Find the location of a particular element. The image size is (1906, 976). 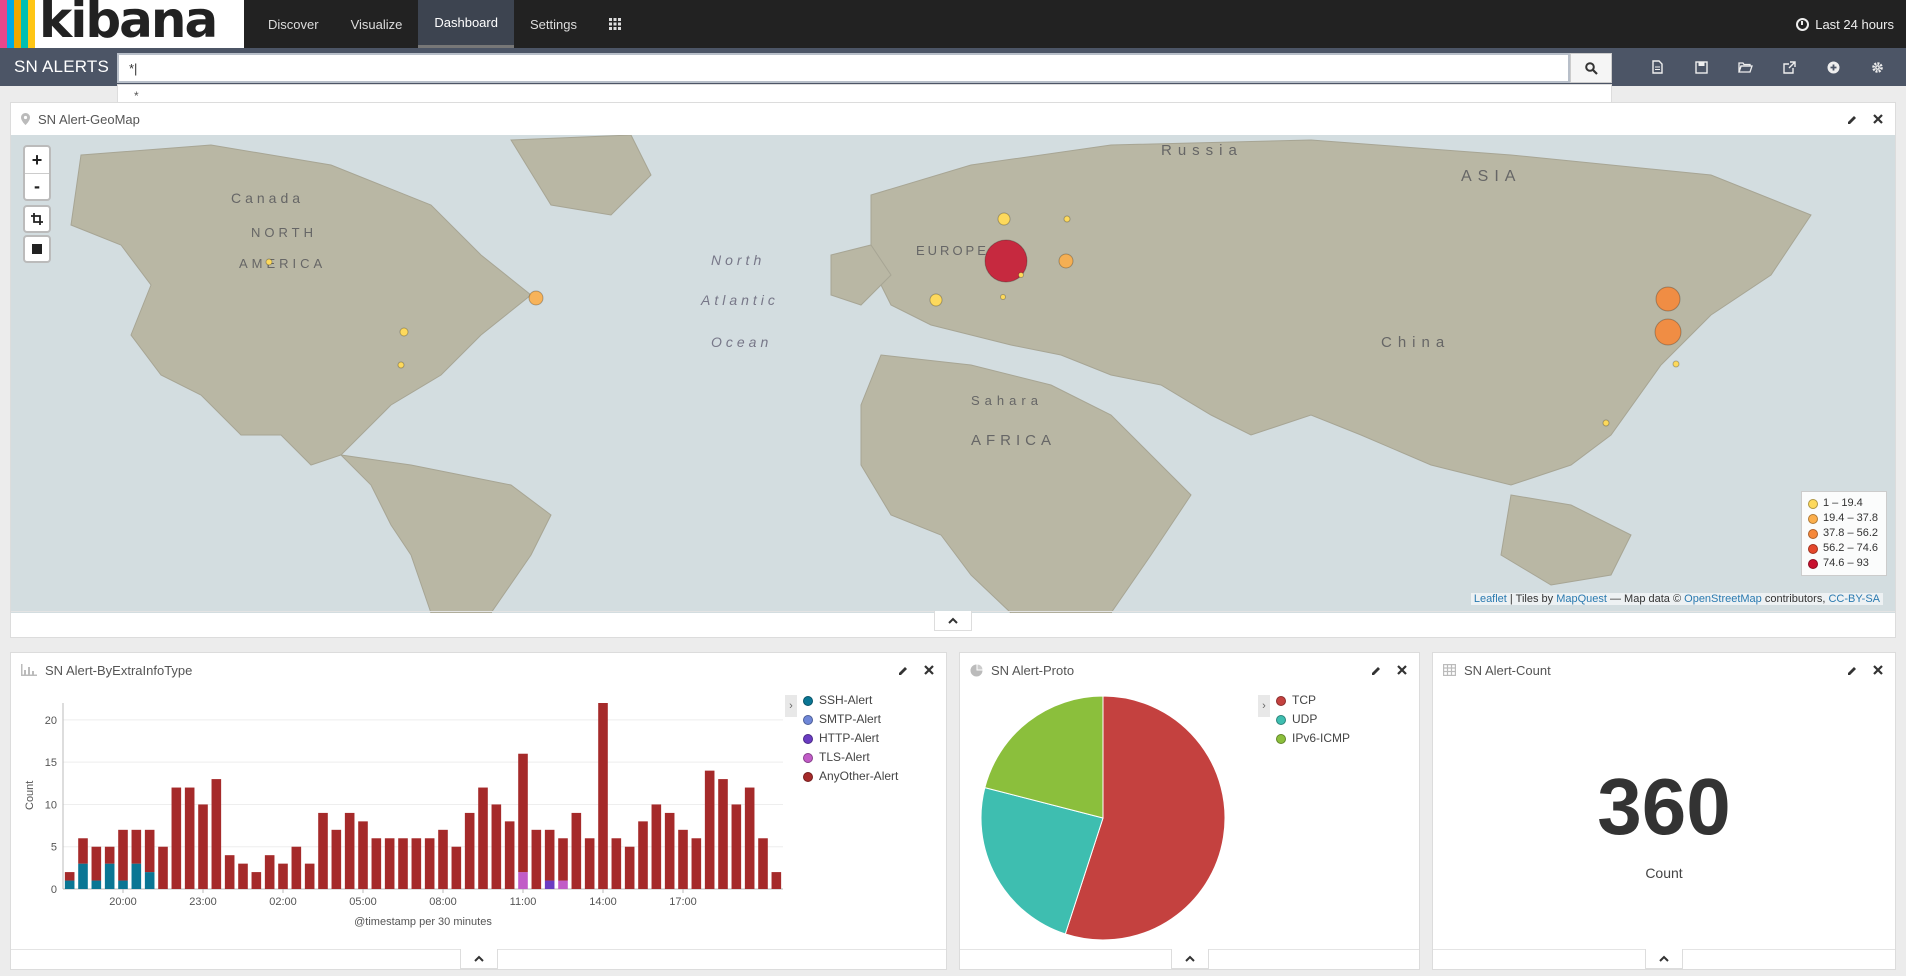

fit-bounds-button is located at coordinates (37, 249).